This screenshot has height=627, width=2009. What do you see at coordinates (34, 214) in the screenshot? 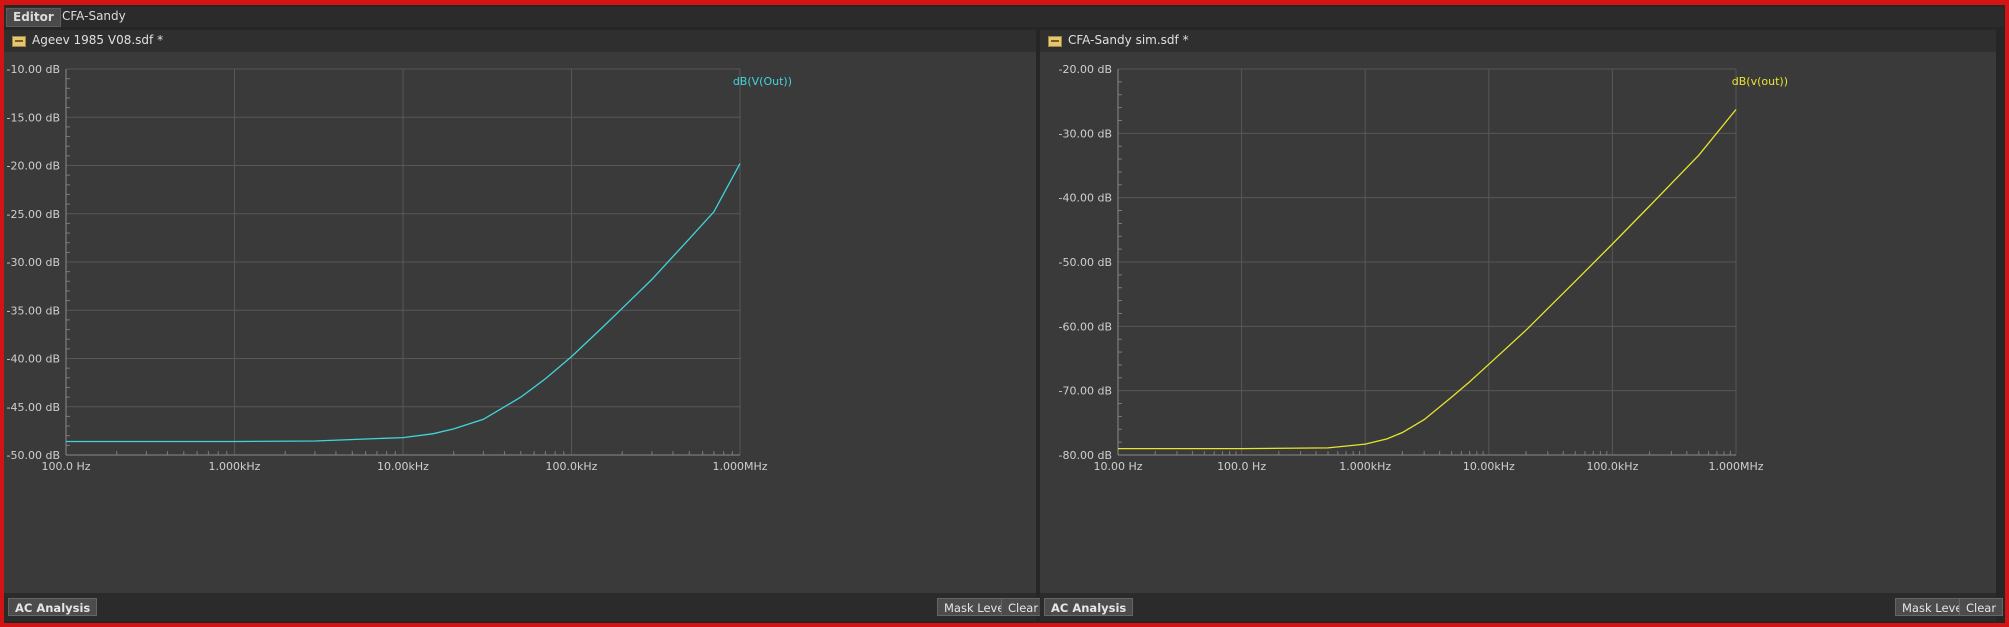
I see `y-tick-label: -25.00 dB` at bounding box center [34, 214].